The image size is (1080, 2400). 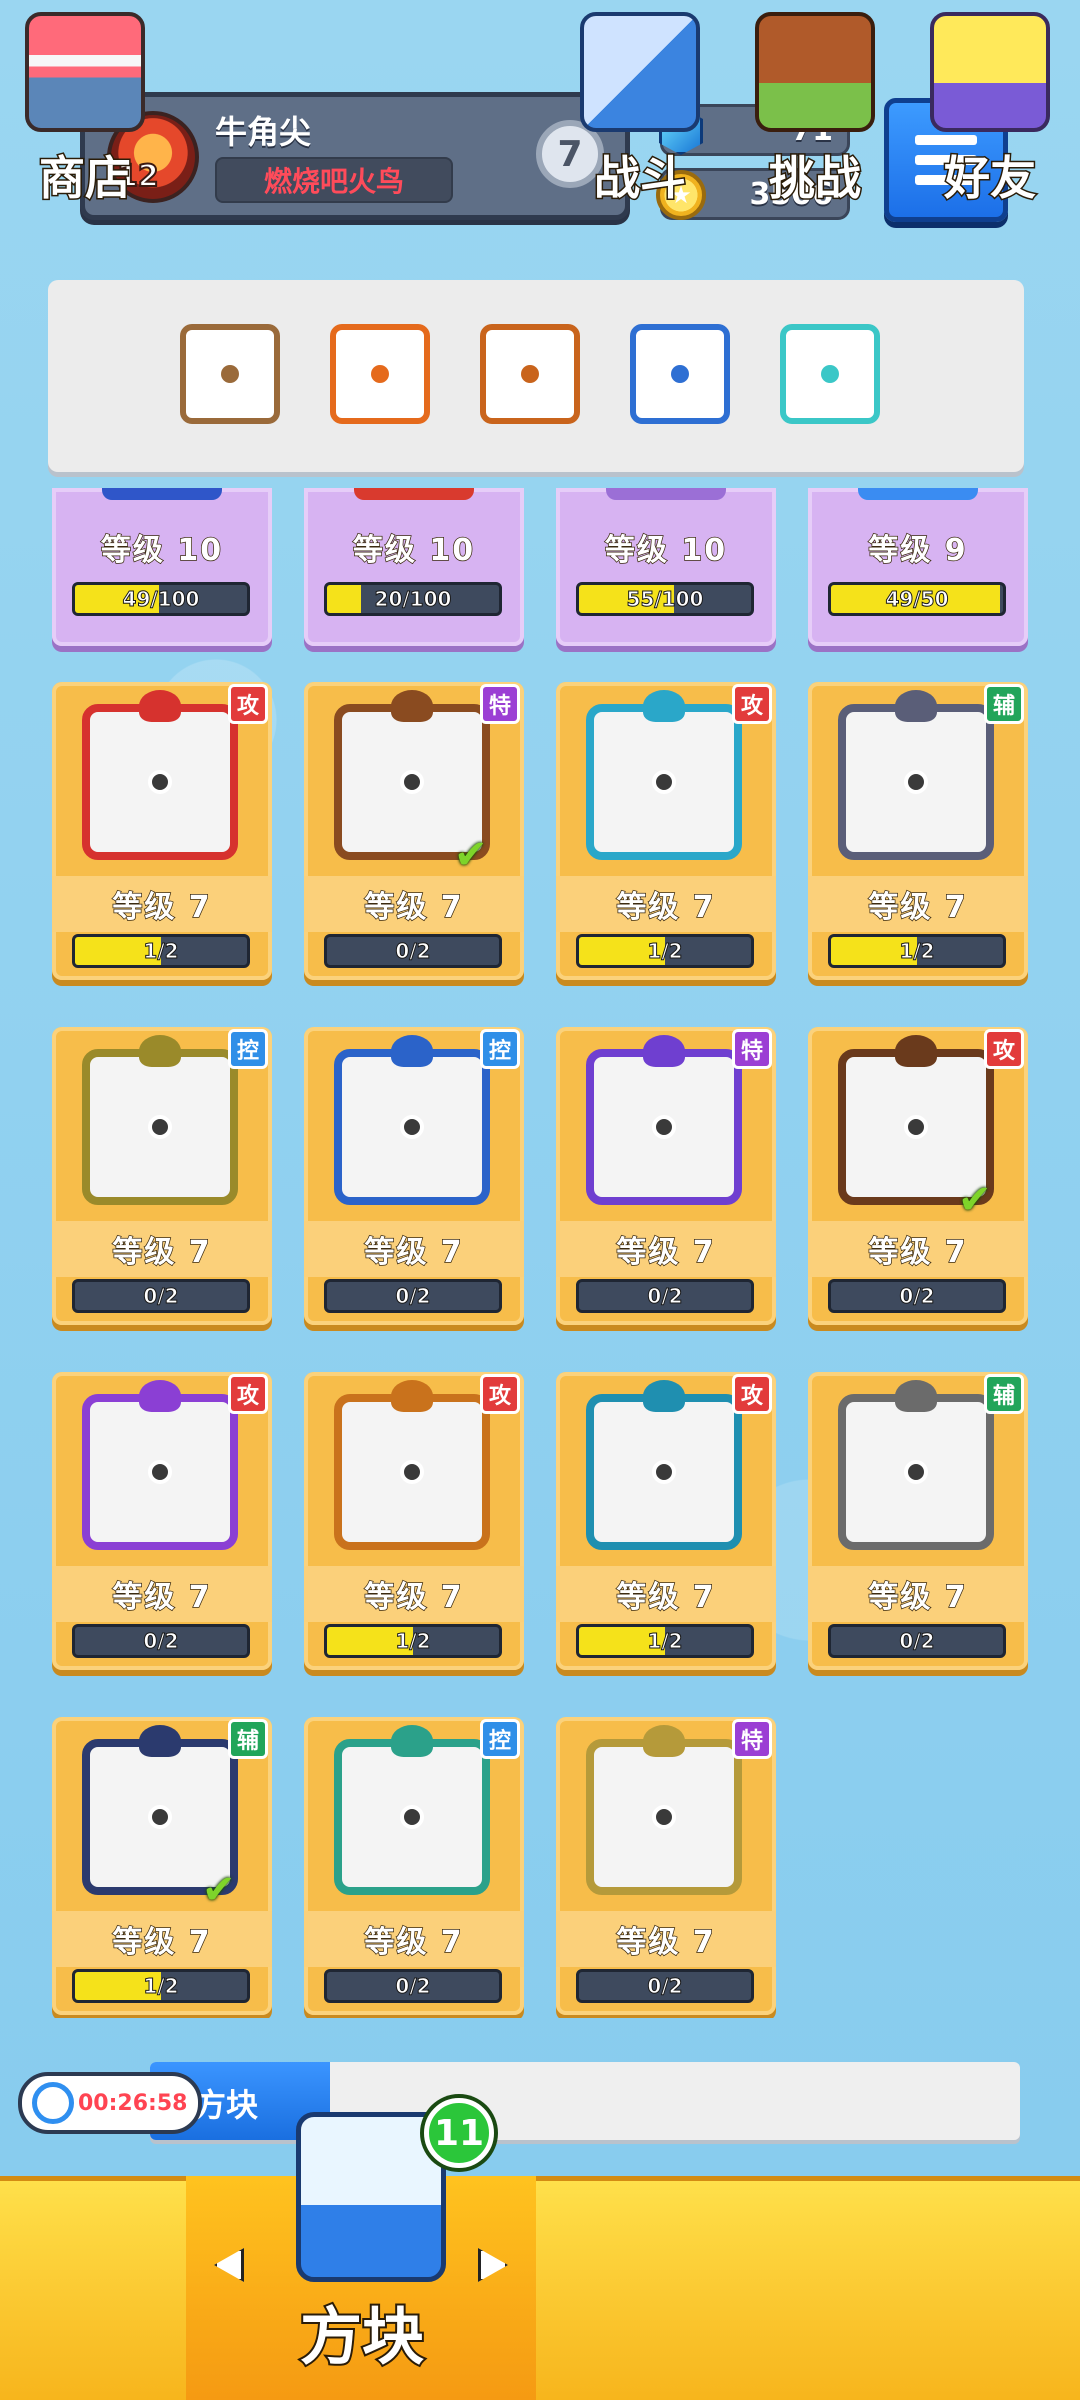 What do you see at coordinates (585, 2101) in the screenshot?
I see `event-progress-strip: 方块` at bounding box center [585, 2101].